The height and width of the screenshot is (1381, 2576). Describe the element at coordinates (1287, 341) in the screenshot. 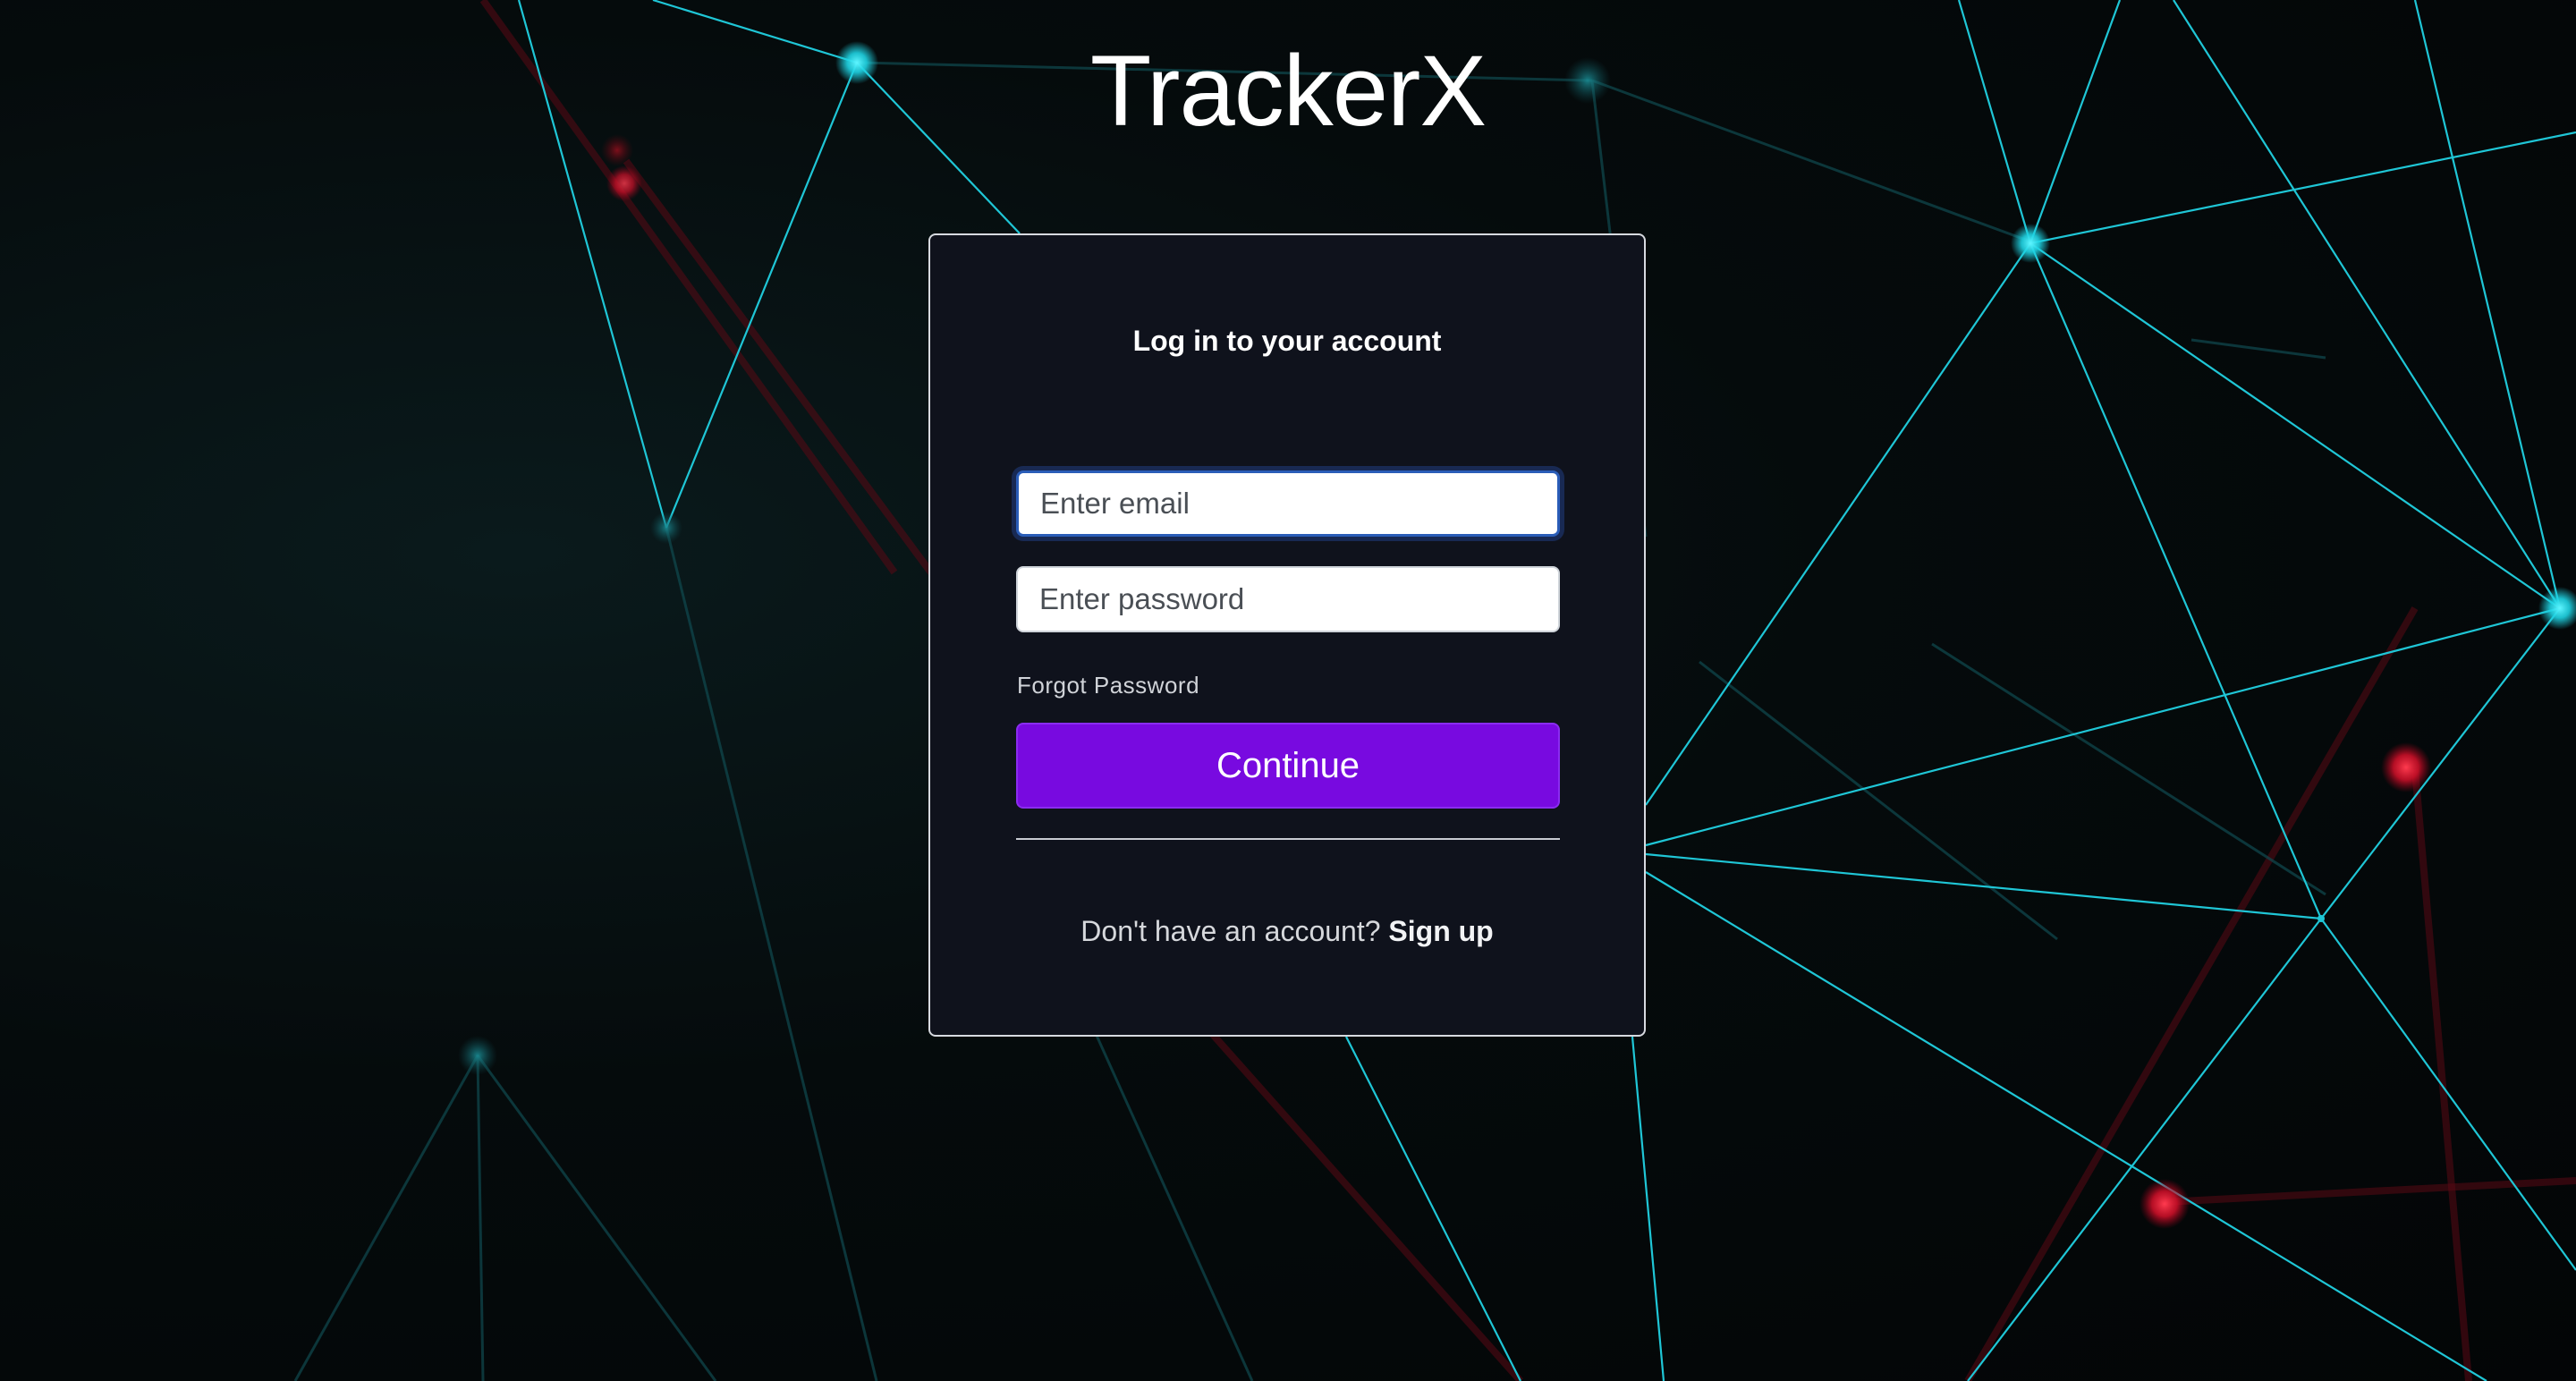

I see `login-heading: Log in to your account` at that location.